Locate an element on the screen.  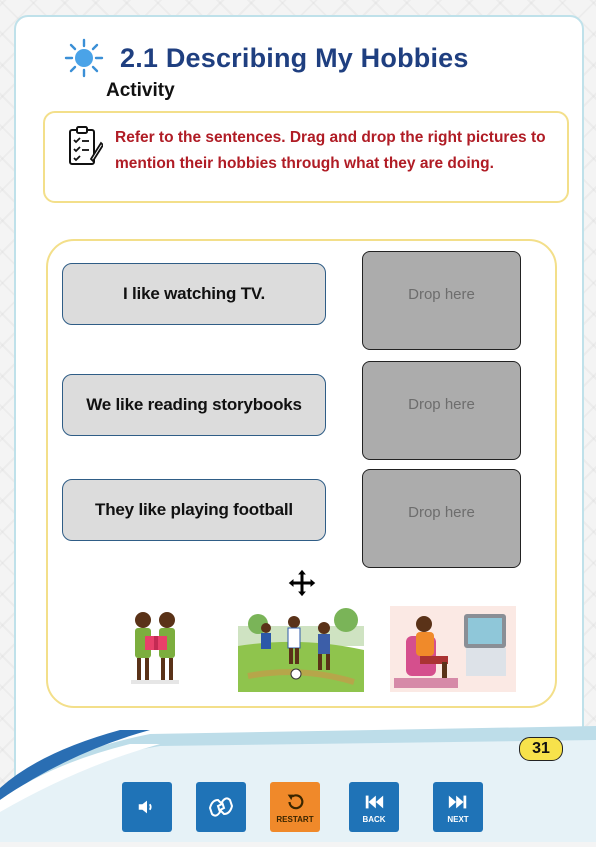
sign-language-icon is located at coordinates (221, 807).